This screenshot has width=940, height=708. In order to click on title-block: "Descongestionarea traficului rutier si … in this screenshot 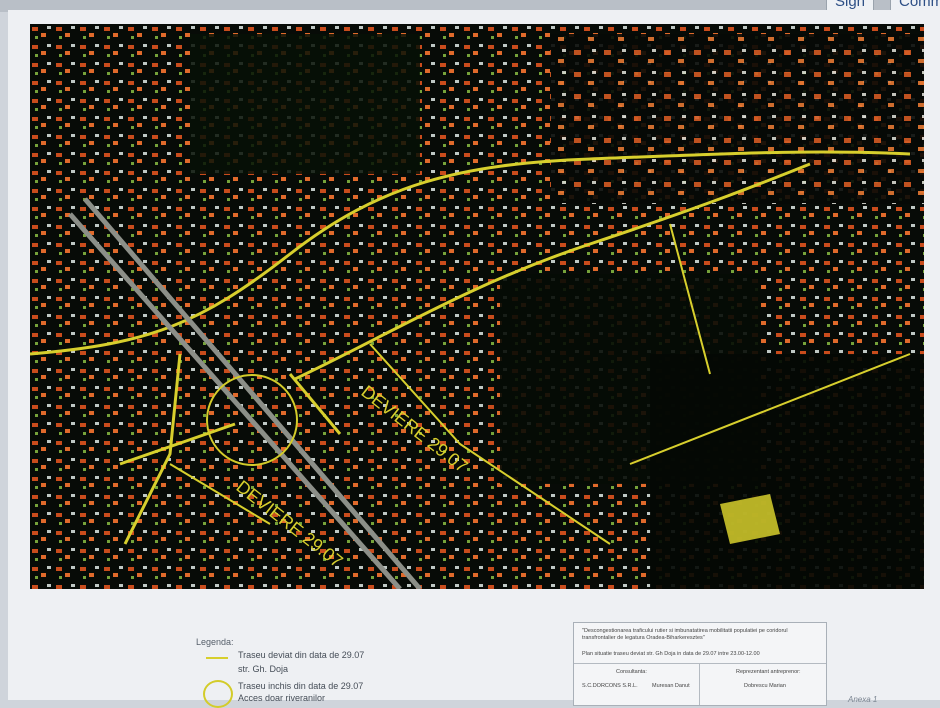, I will do `click(700, 664)`.